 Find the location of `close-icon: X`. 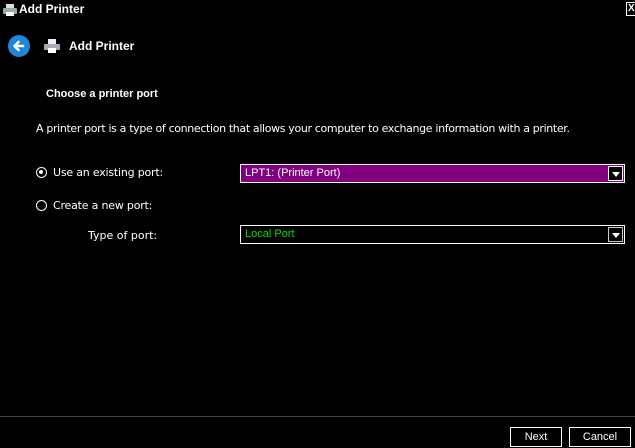

close-icon: X is located at coordinates (631, 8).